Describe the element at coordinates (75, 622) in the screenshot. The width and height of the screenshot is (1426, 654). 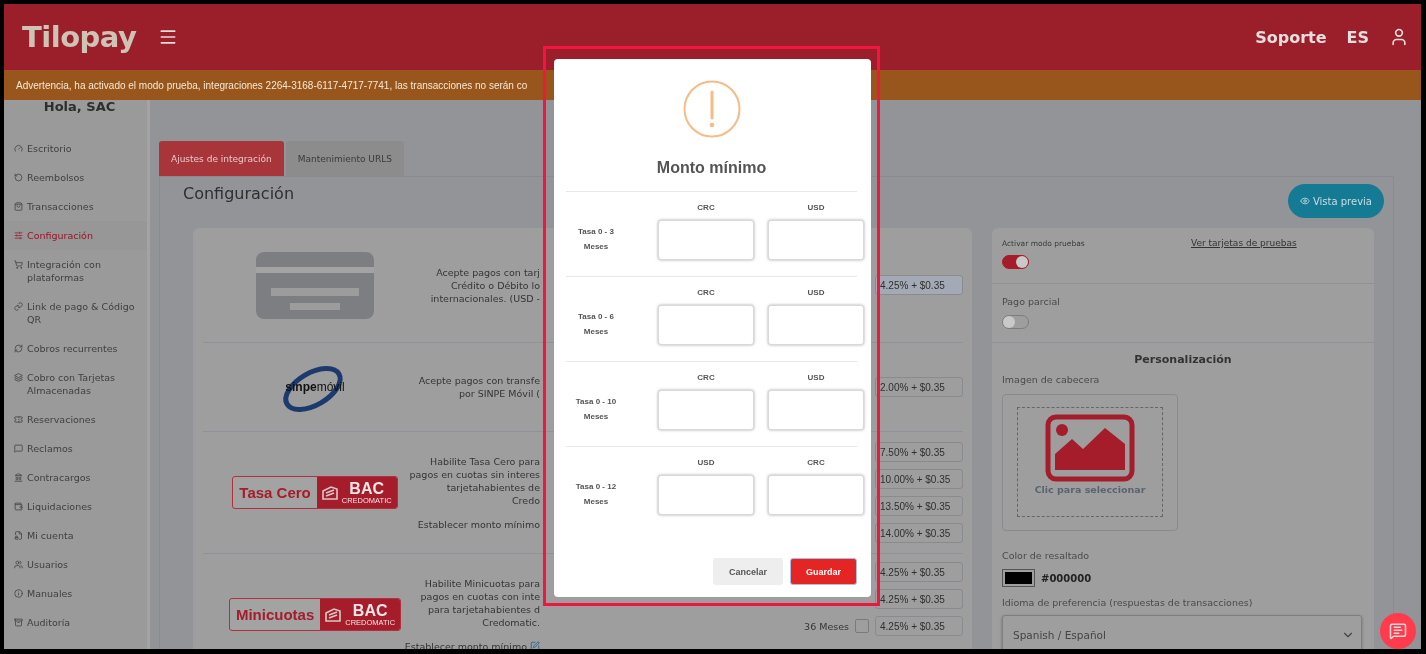
I see `sidebar-item: Auditoría` at that location.